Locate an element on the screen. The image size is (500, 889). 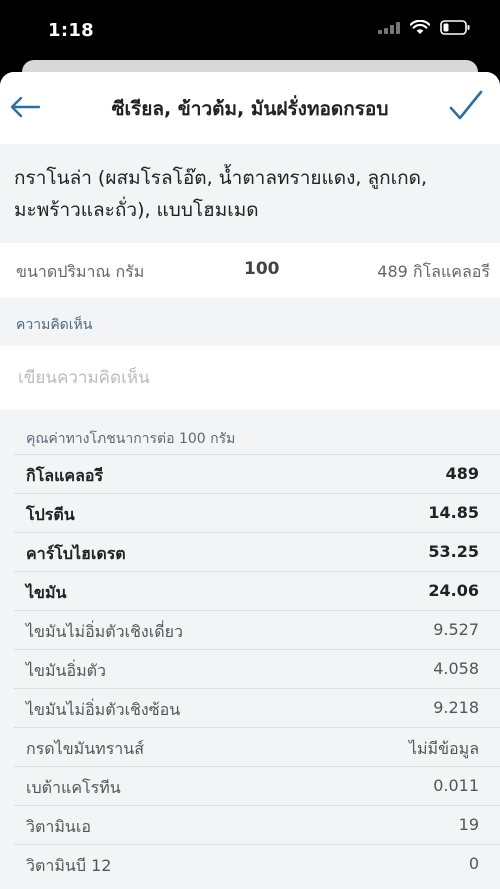
nutrition-row-vitamin-b12: วิตามินบี 12 0 is located at coordinates (257, 863).